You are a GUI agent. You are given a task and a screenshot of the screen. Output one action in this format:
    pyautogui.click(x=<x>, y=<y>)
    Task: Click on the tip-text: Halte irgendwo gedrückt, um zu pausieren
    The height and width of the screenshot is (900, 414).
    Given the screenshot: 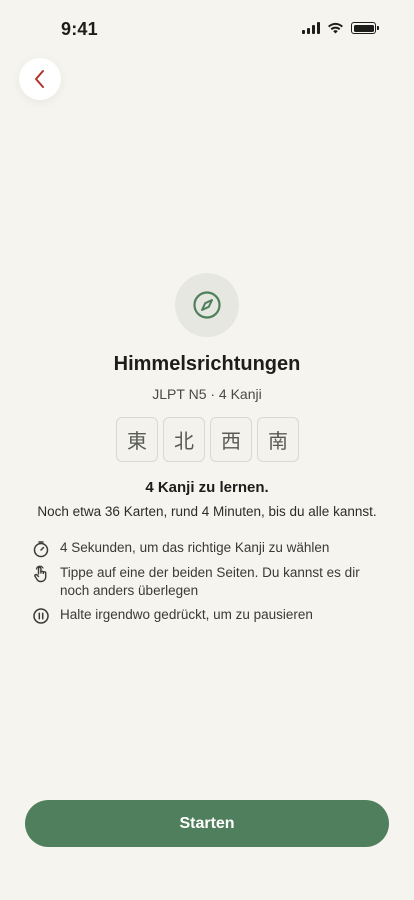 What is the action you would take?
    pyautogui.click(x=186, y=614)
    